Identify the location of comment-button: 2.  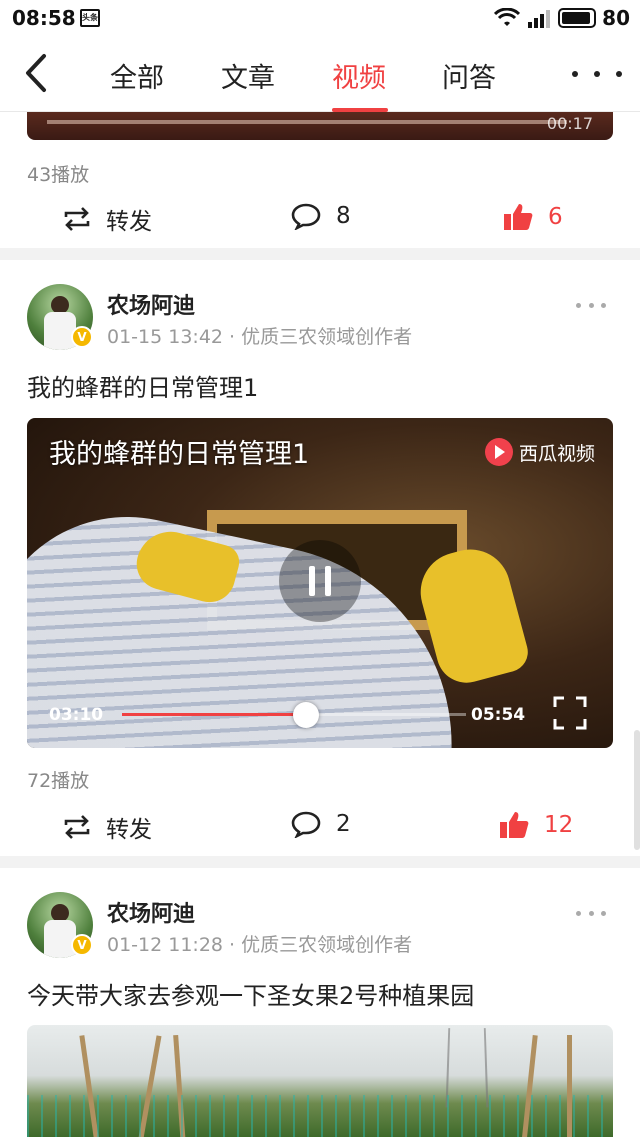
(320, 824).